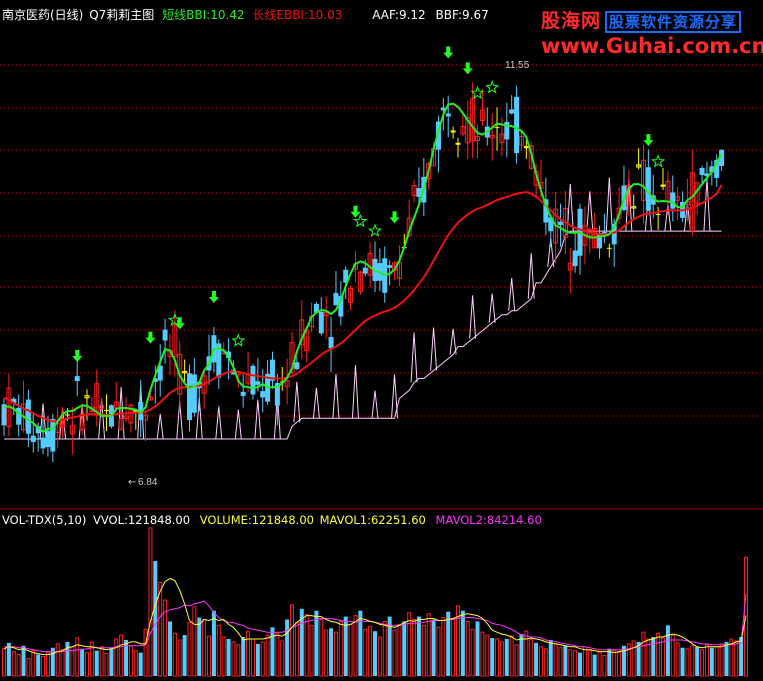  What do you see at coordinates (227, 15) in the screenshot?
I see `short-bbi-value: 10.42` at bounding box center [227, 15].